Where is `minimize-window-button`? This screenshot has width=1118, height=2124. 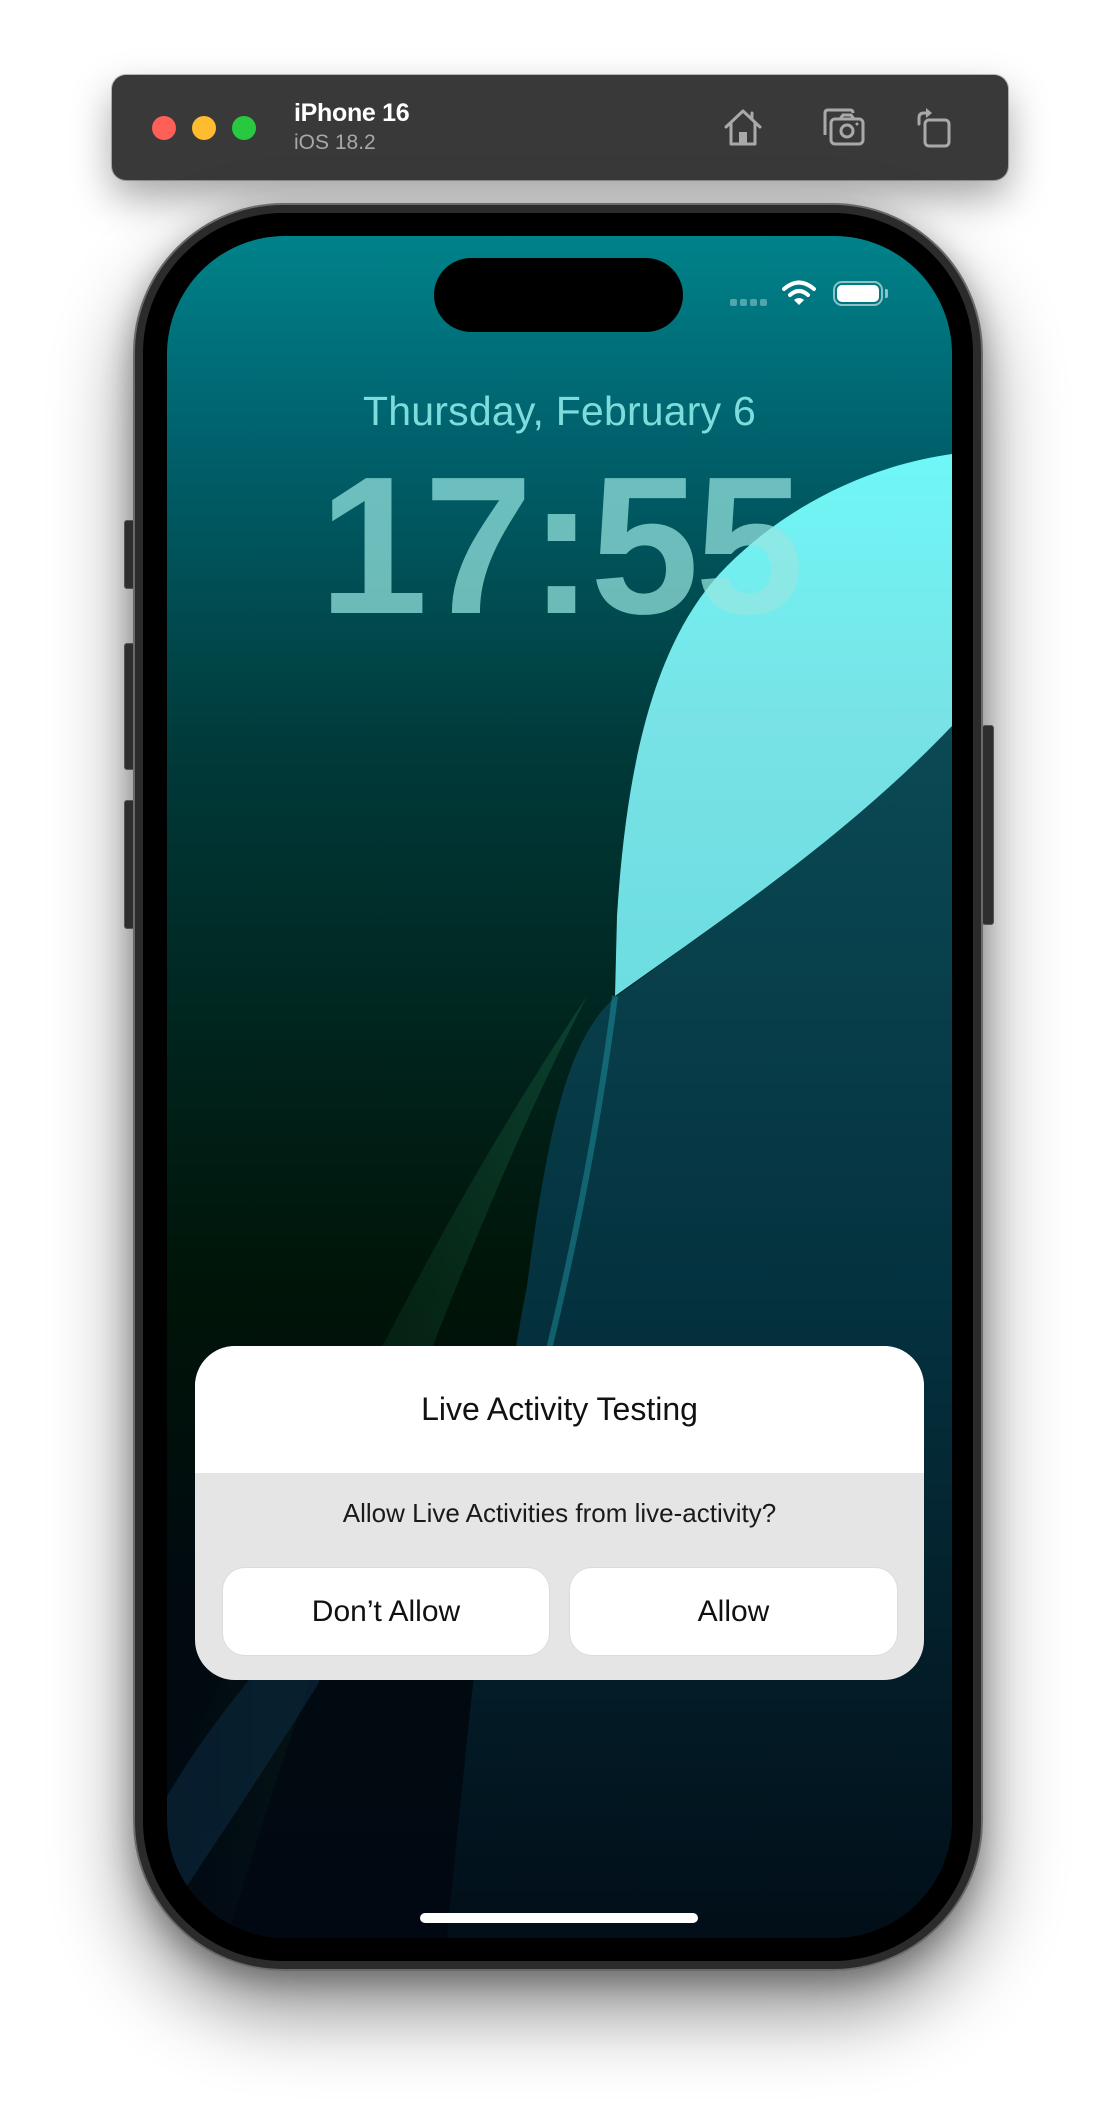
minimize-window-button is located at coordinates (204, 128).